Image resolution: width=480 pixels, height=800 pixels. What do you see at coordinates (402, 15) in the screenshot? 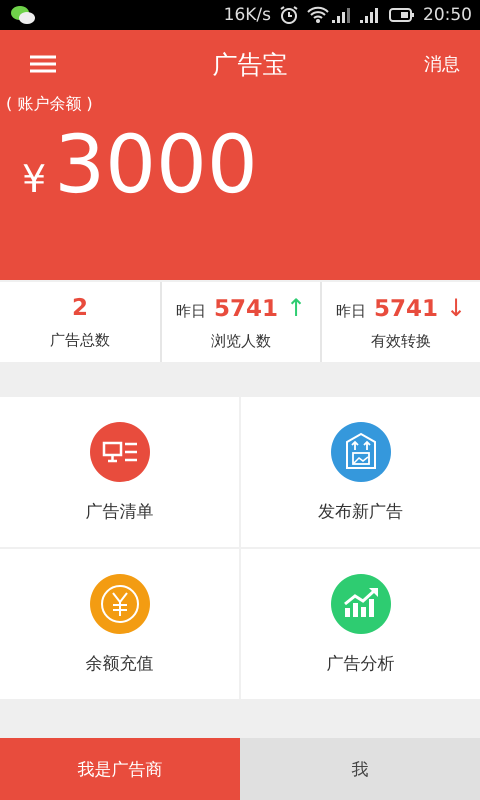
I see `battery-icon` at bounding box center [402, 15].